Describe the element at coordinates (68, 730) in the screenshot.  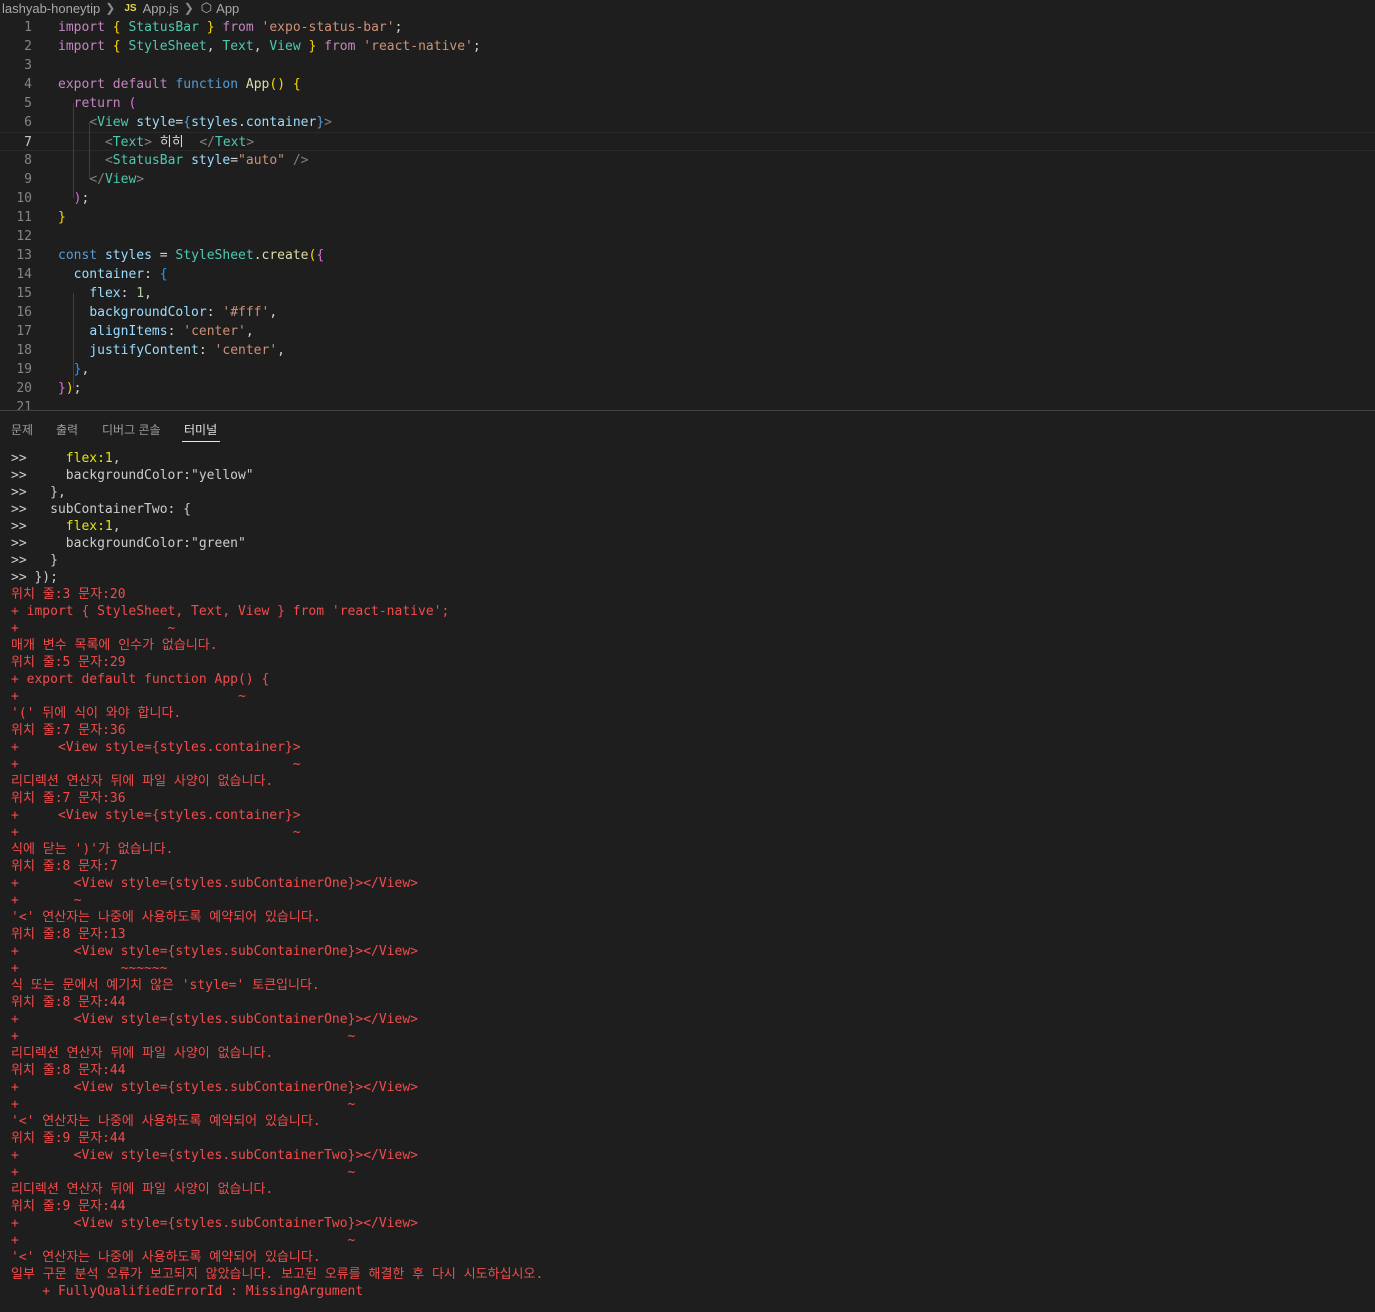
I see `terminal-error-line: 위치 줄:7 문자:36` at that location.